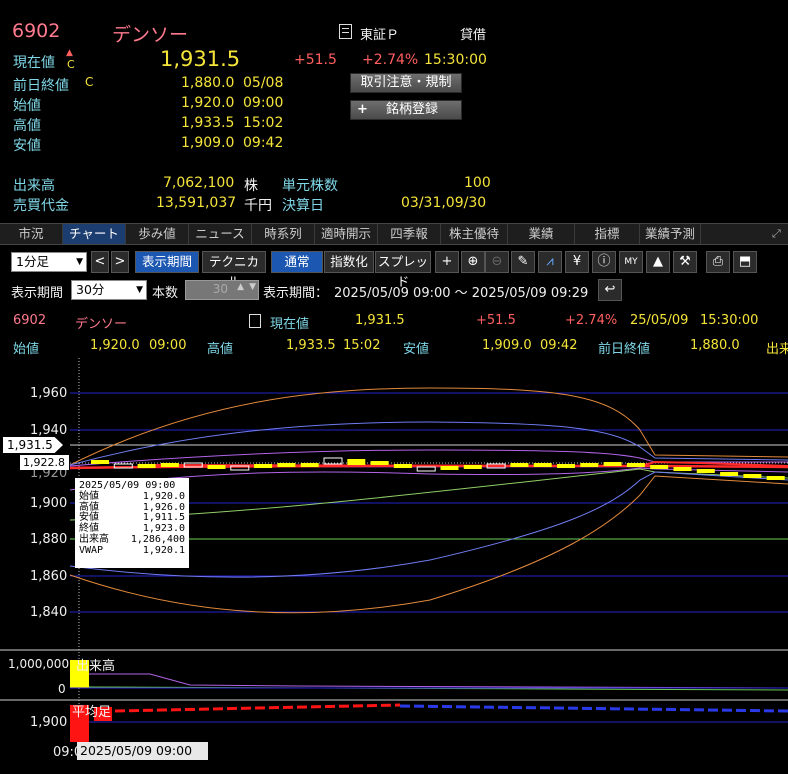 The width and height of the screenshot is (788, 774). Describe the element at coordinates (718, 262) in the screenshot. I see `print-icon: ⎙` at that location.